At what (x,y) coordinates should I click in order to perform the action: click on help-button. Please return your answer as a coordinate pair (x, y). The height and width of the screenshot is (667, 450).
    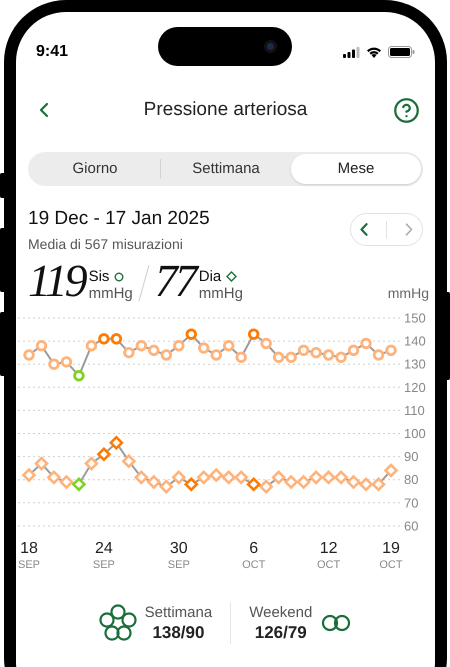
    Looking at the image, I should click on (406, 110).